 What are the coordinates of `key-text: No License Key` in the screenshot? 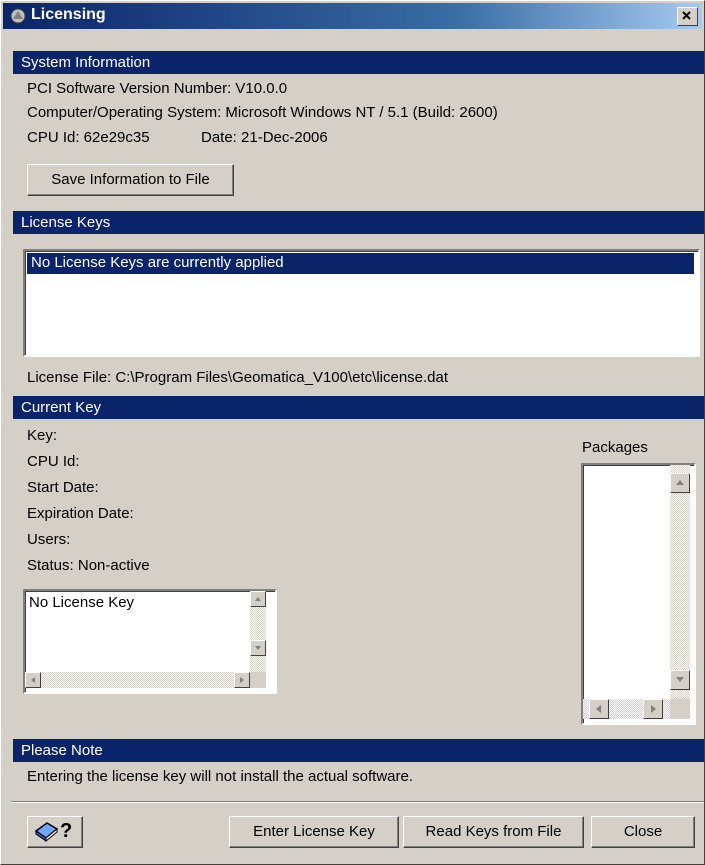 It's located at (82, 602).